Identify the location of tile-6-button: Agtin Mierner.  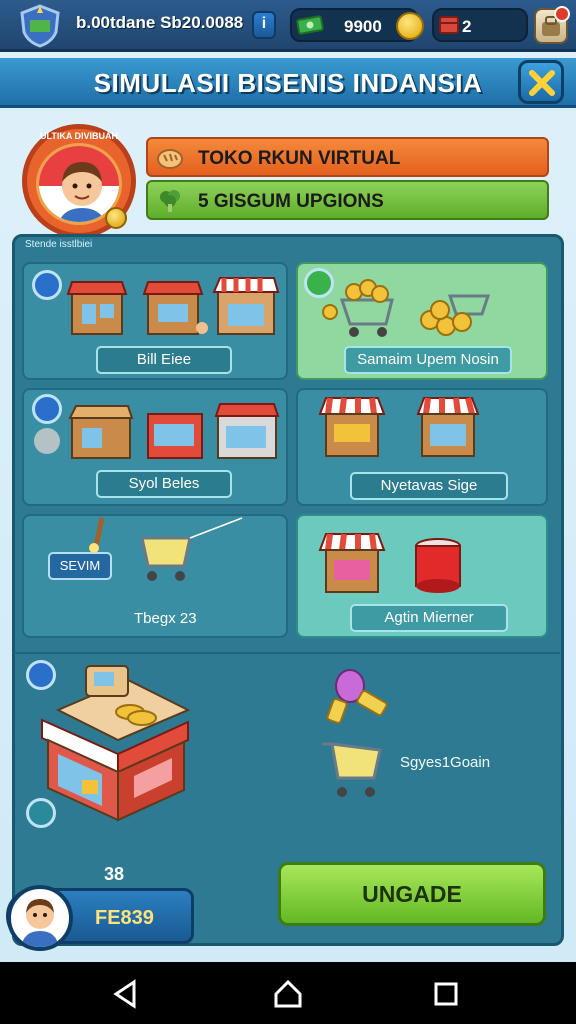
(429, 618).